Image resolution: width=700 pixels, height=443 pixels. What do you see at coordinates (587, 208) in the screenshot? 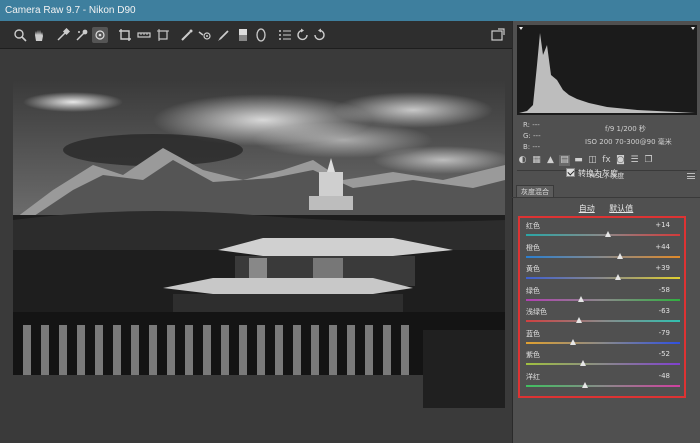
I see `auto-link: 自动` at bounding box center [587, 208].